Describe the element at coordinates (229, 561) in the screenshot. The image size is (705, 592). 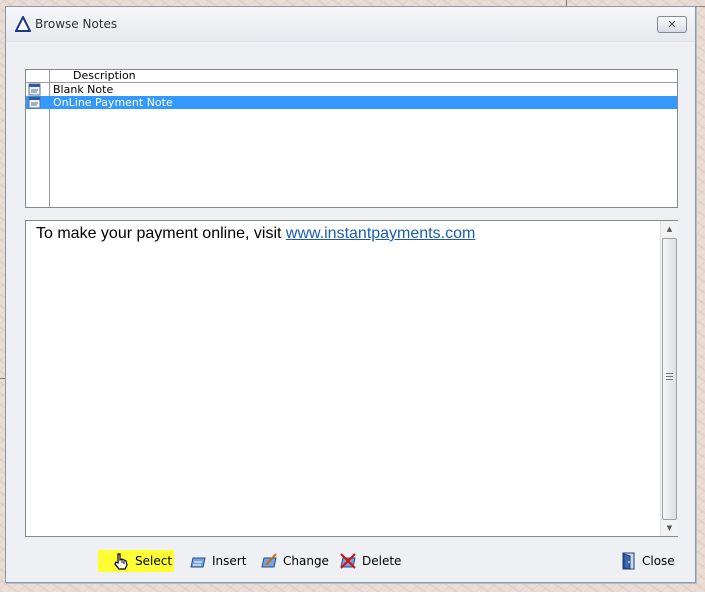
I see `insert-label: Insert` at that location.